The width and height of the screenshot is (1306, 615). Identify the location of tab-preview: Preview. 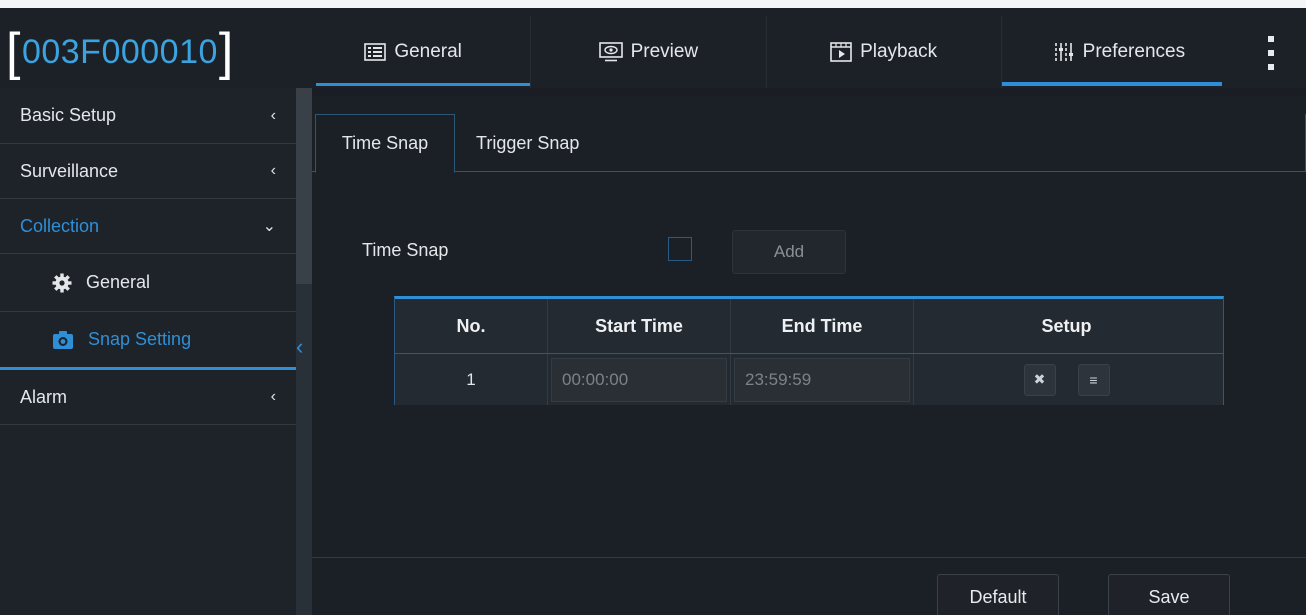
(649, 52).